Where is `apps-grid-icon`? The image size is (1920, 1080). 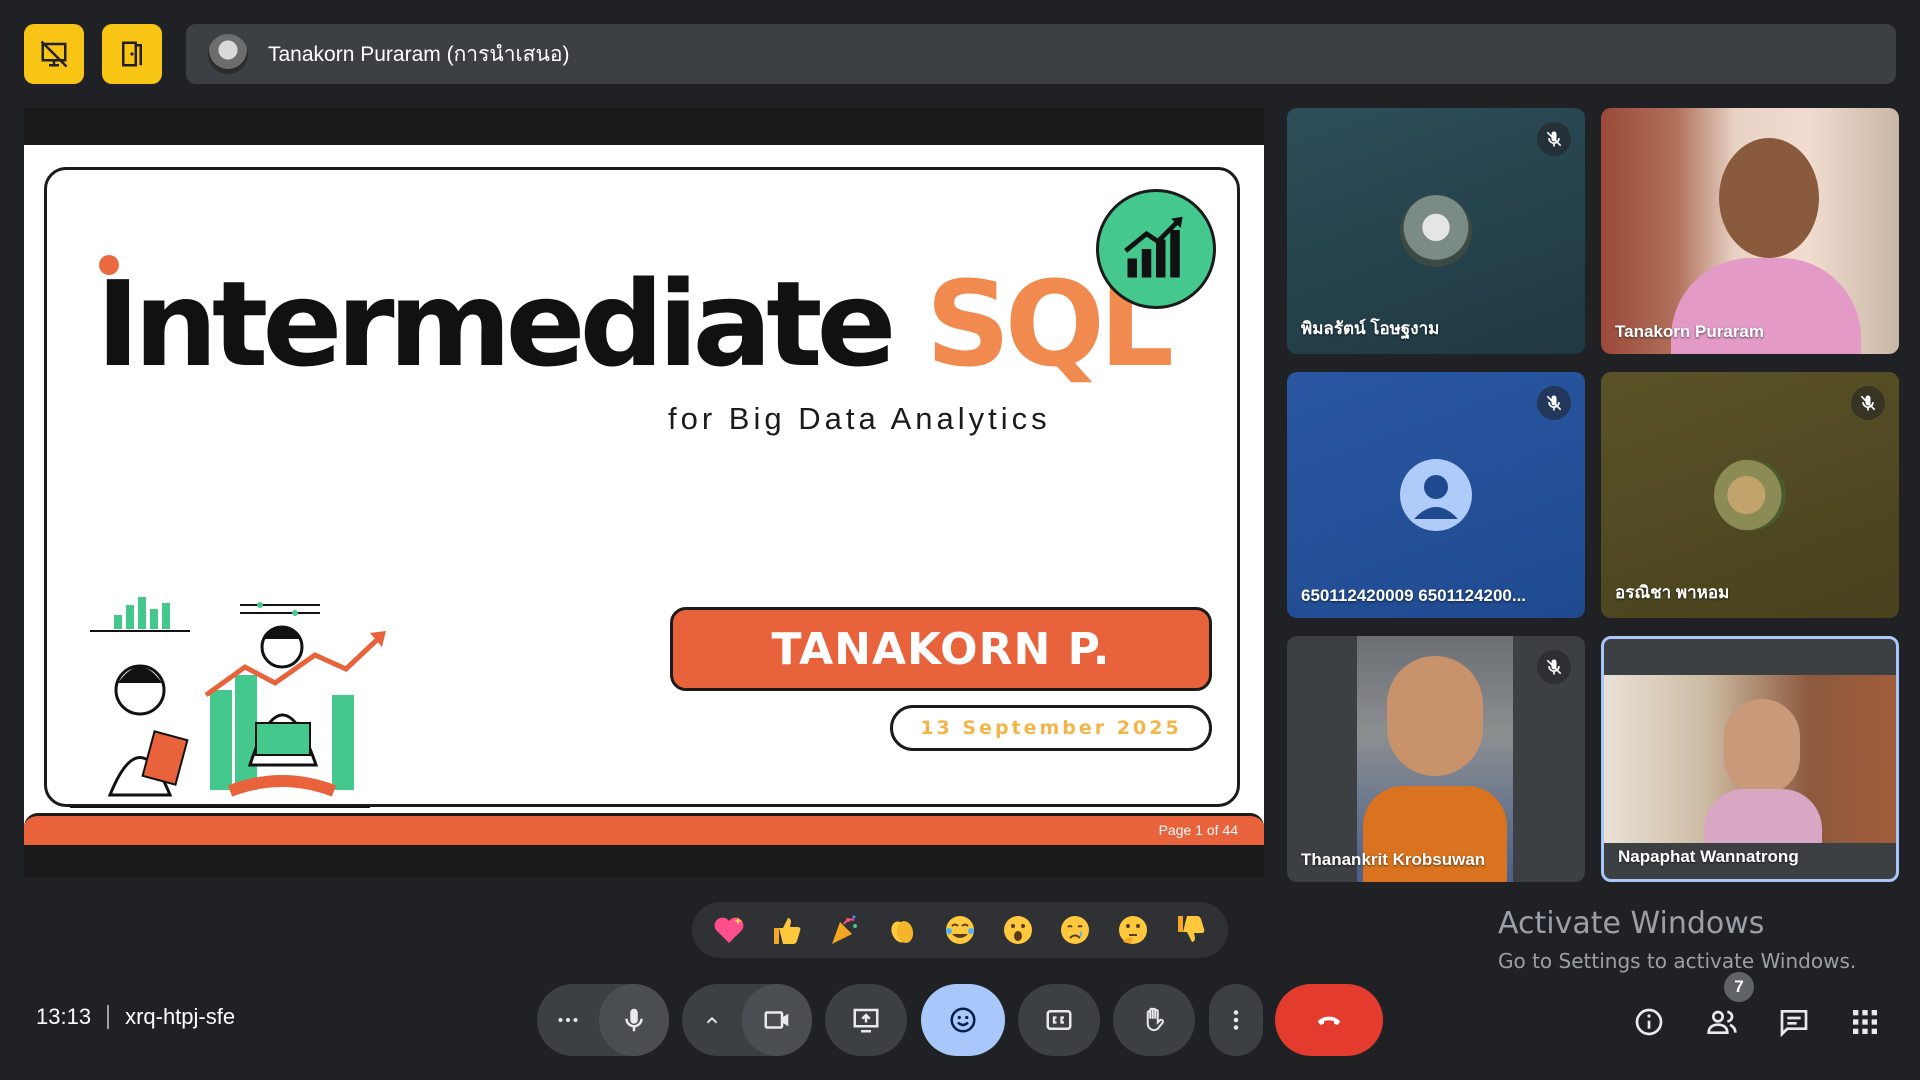 apps-grid-icon is located at coordinates (1865, 1022).